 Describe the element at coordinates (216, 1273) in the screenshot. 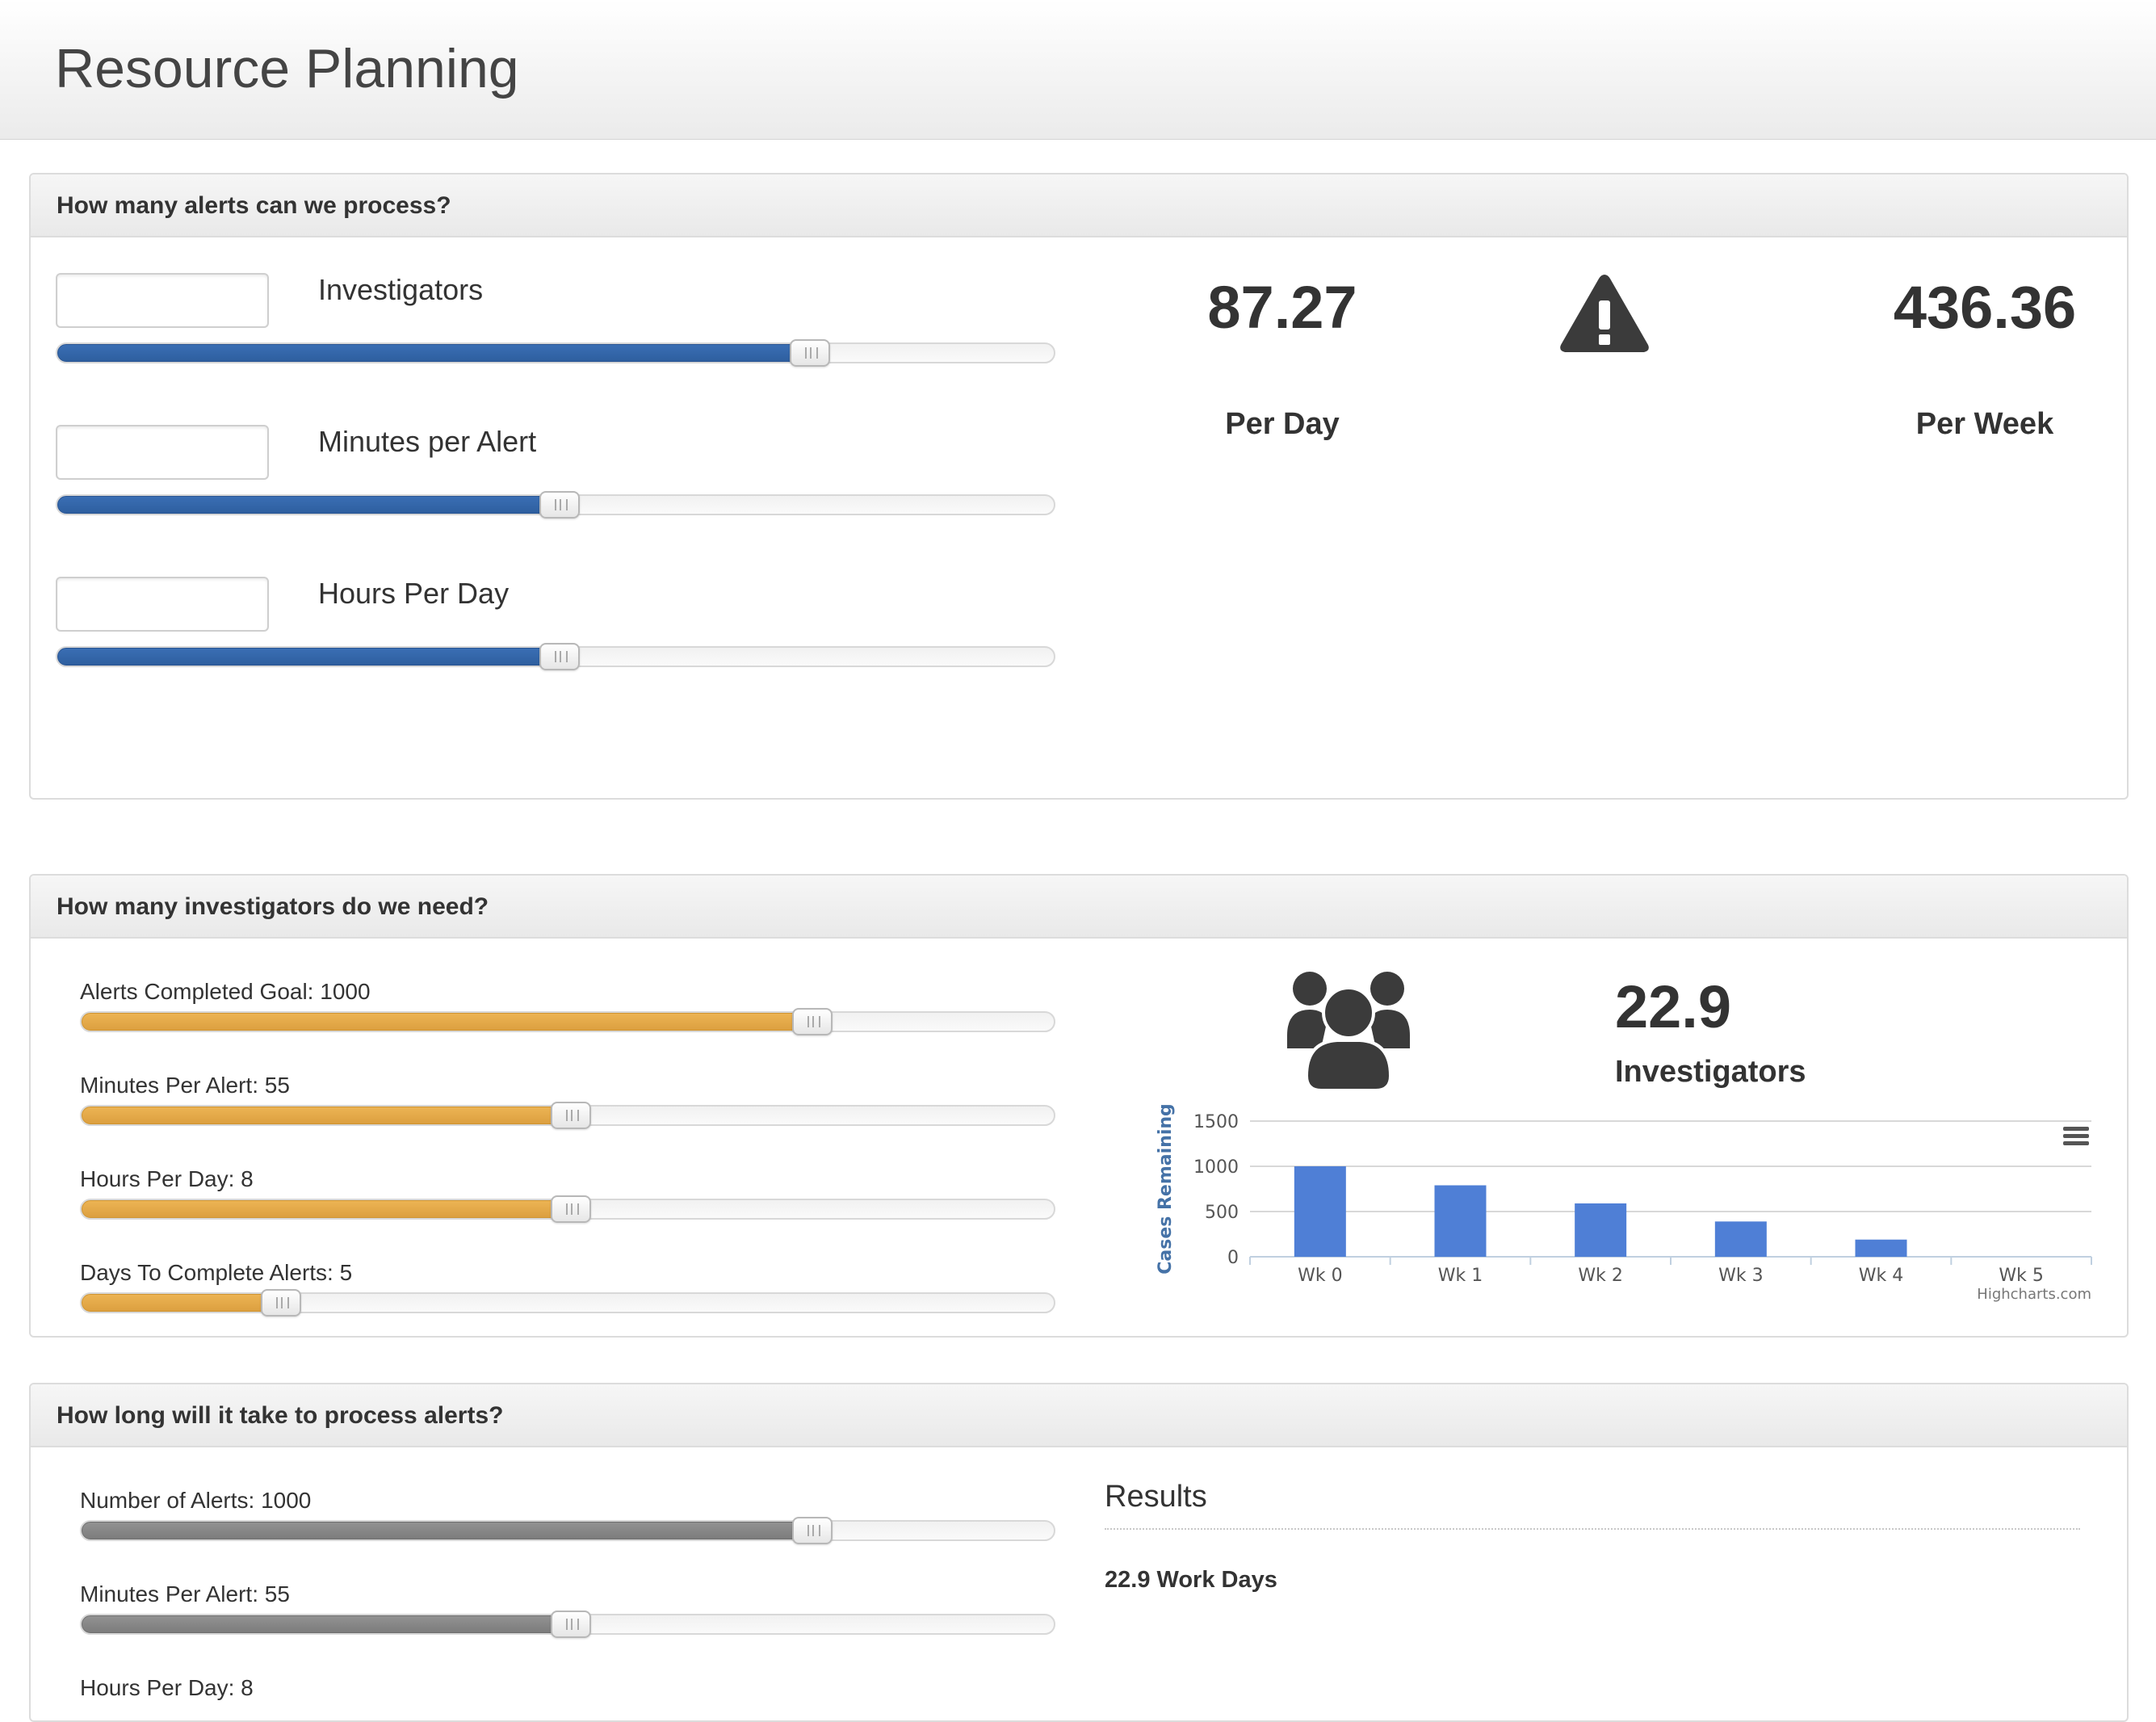

I see `days-to-complete-label: Days To Complete Alerts: 5` at that location.